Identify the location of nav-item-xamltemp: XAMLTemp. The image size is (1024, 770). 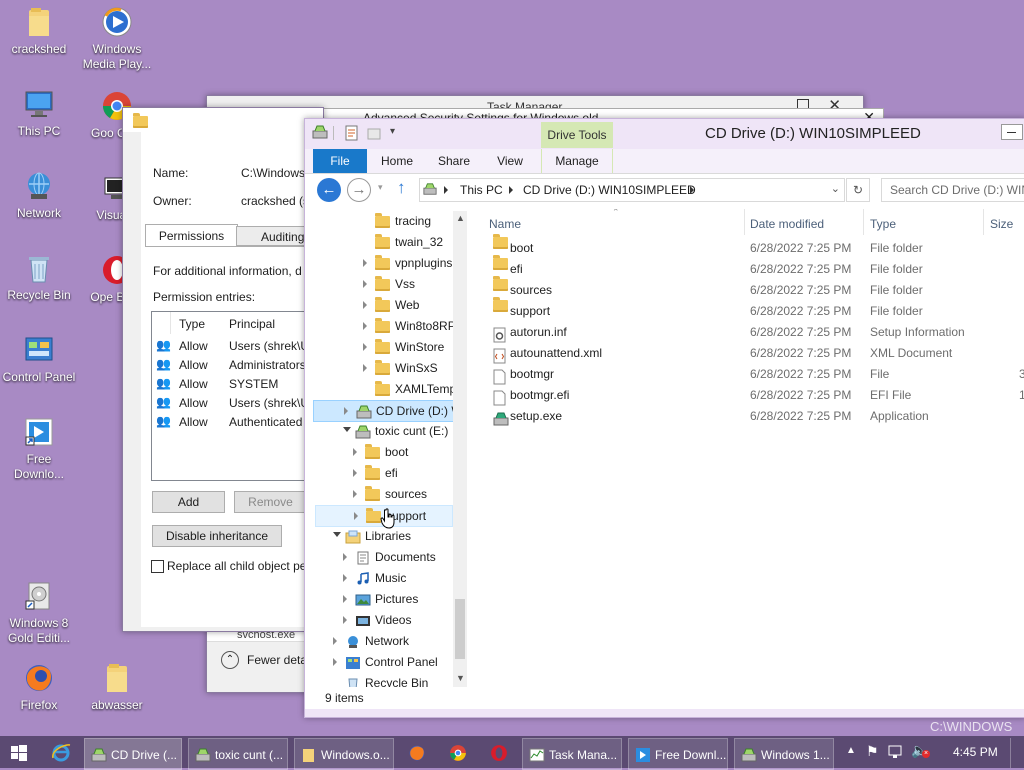
(380, 389).